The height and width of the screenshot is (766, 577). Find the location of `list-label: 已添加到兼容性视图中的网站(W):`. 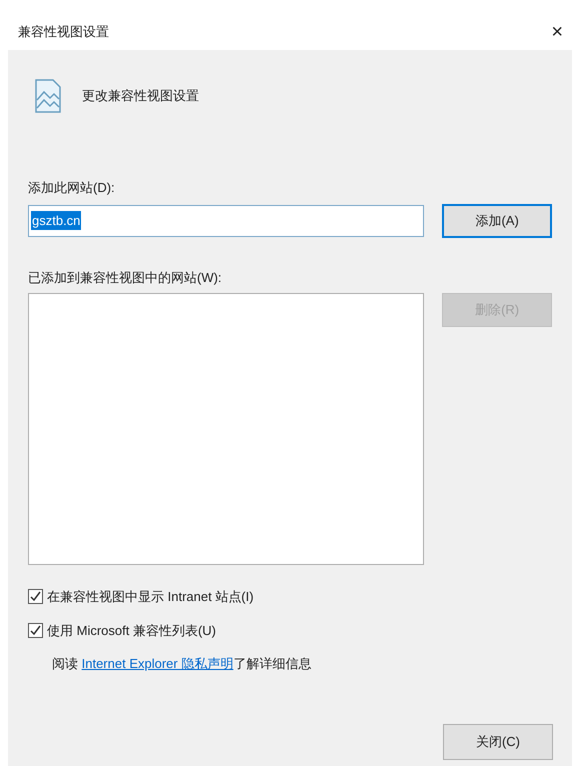

list-label: 已添加到兼容性视图中的网站(W): is located at coordinates (125, 277).